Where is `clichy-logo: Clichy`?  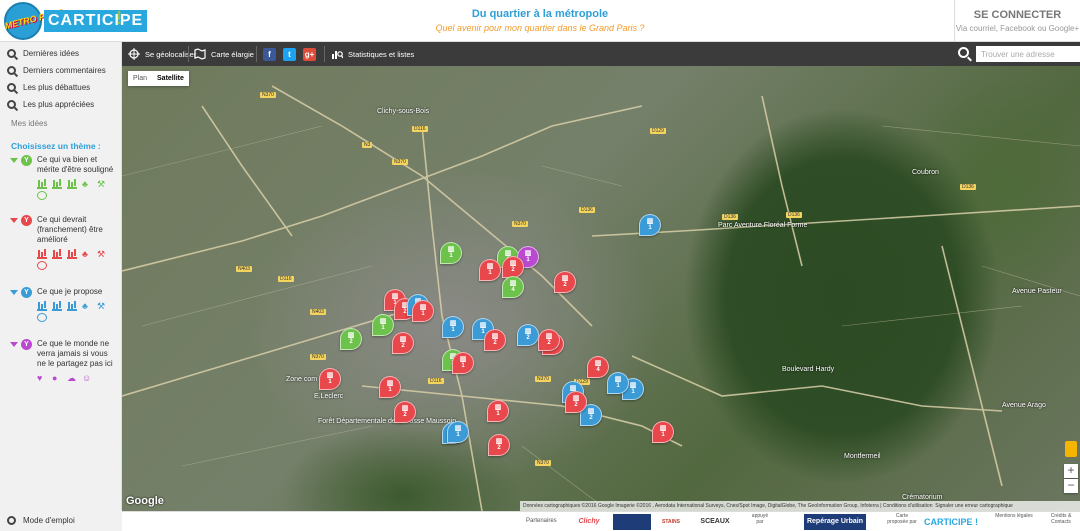
clichy-logo: Clichy is located at coordinates (589, 522).